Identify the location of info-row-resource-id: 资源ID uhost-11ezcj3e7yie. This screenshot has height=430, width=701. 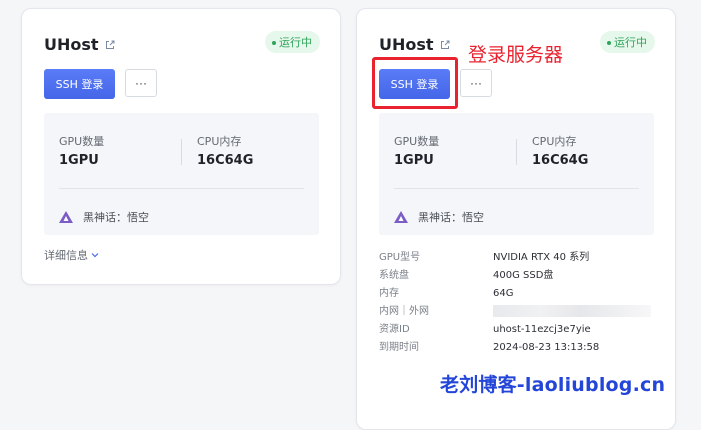
(524, 330).